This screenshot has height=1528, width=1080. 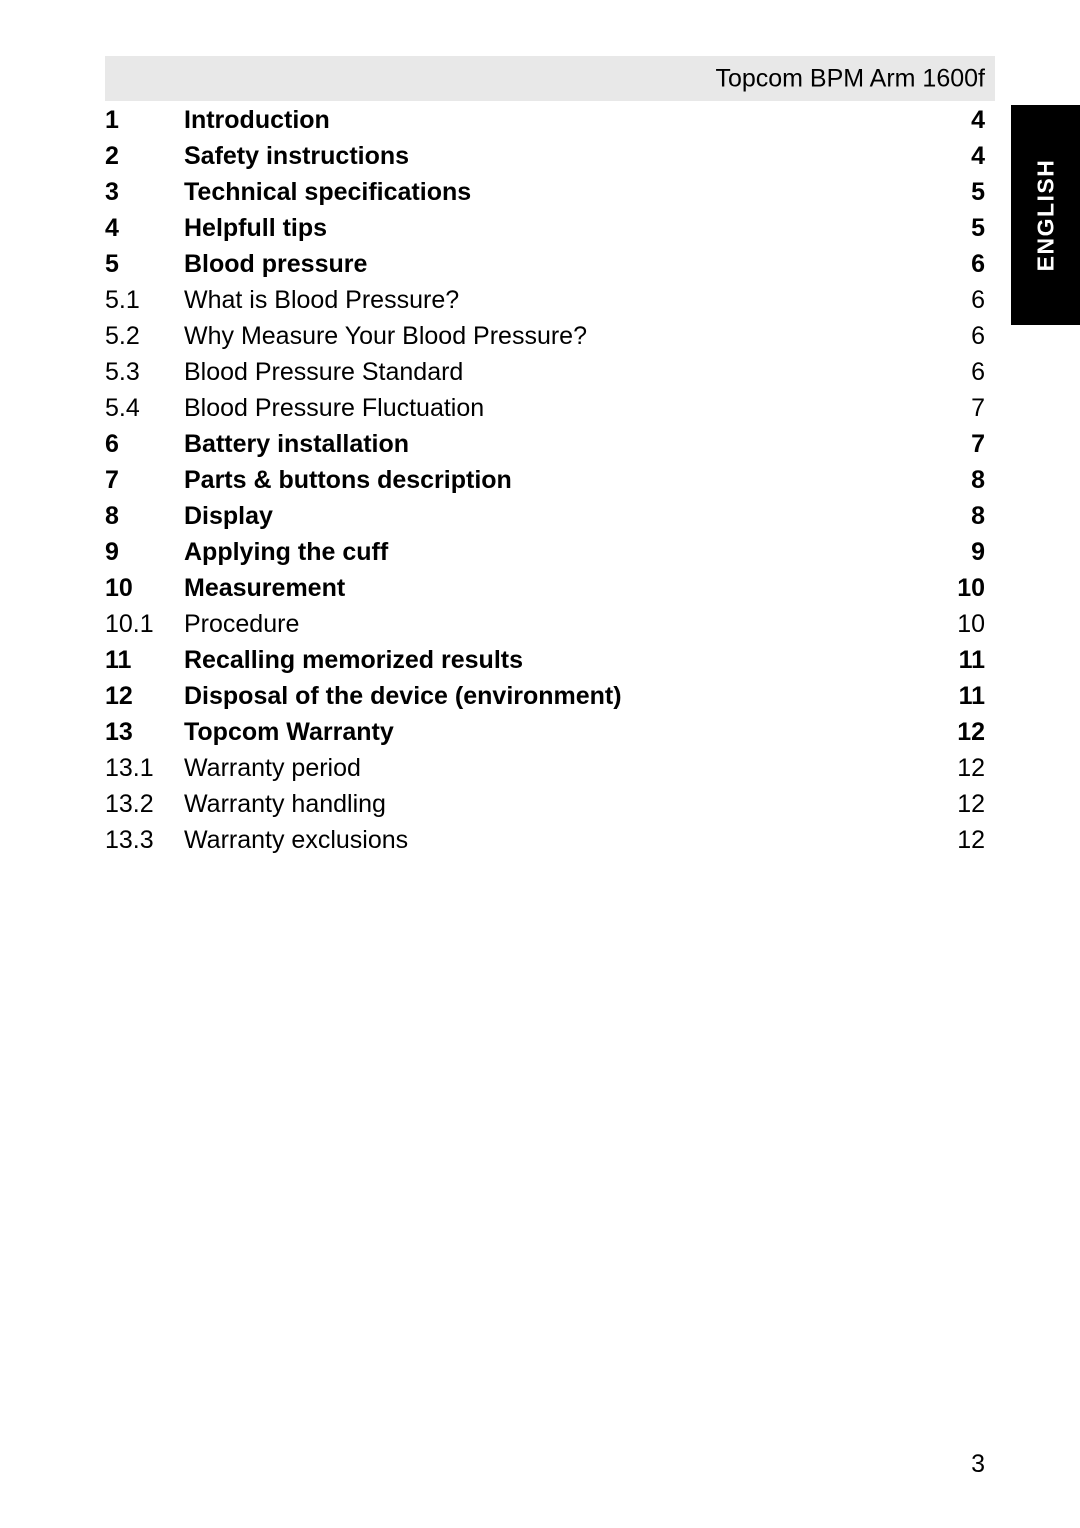 I want to click on page-header-band: Topcom BPM Arm 1600f, so click(x=550, y=78).